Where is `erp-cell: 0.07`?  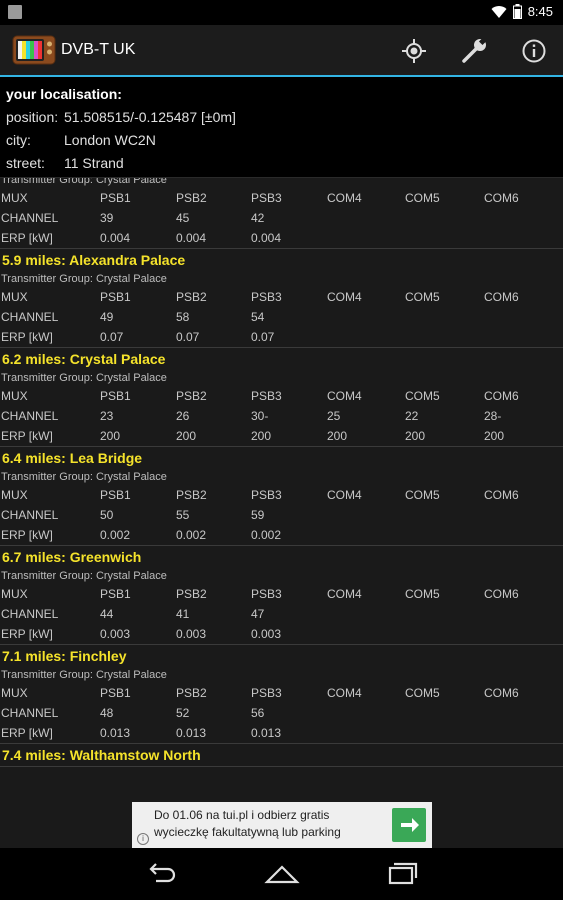
erp-cell: 0.07 is located at coordinates (112, 337).